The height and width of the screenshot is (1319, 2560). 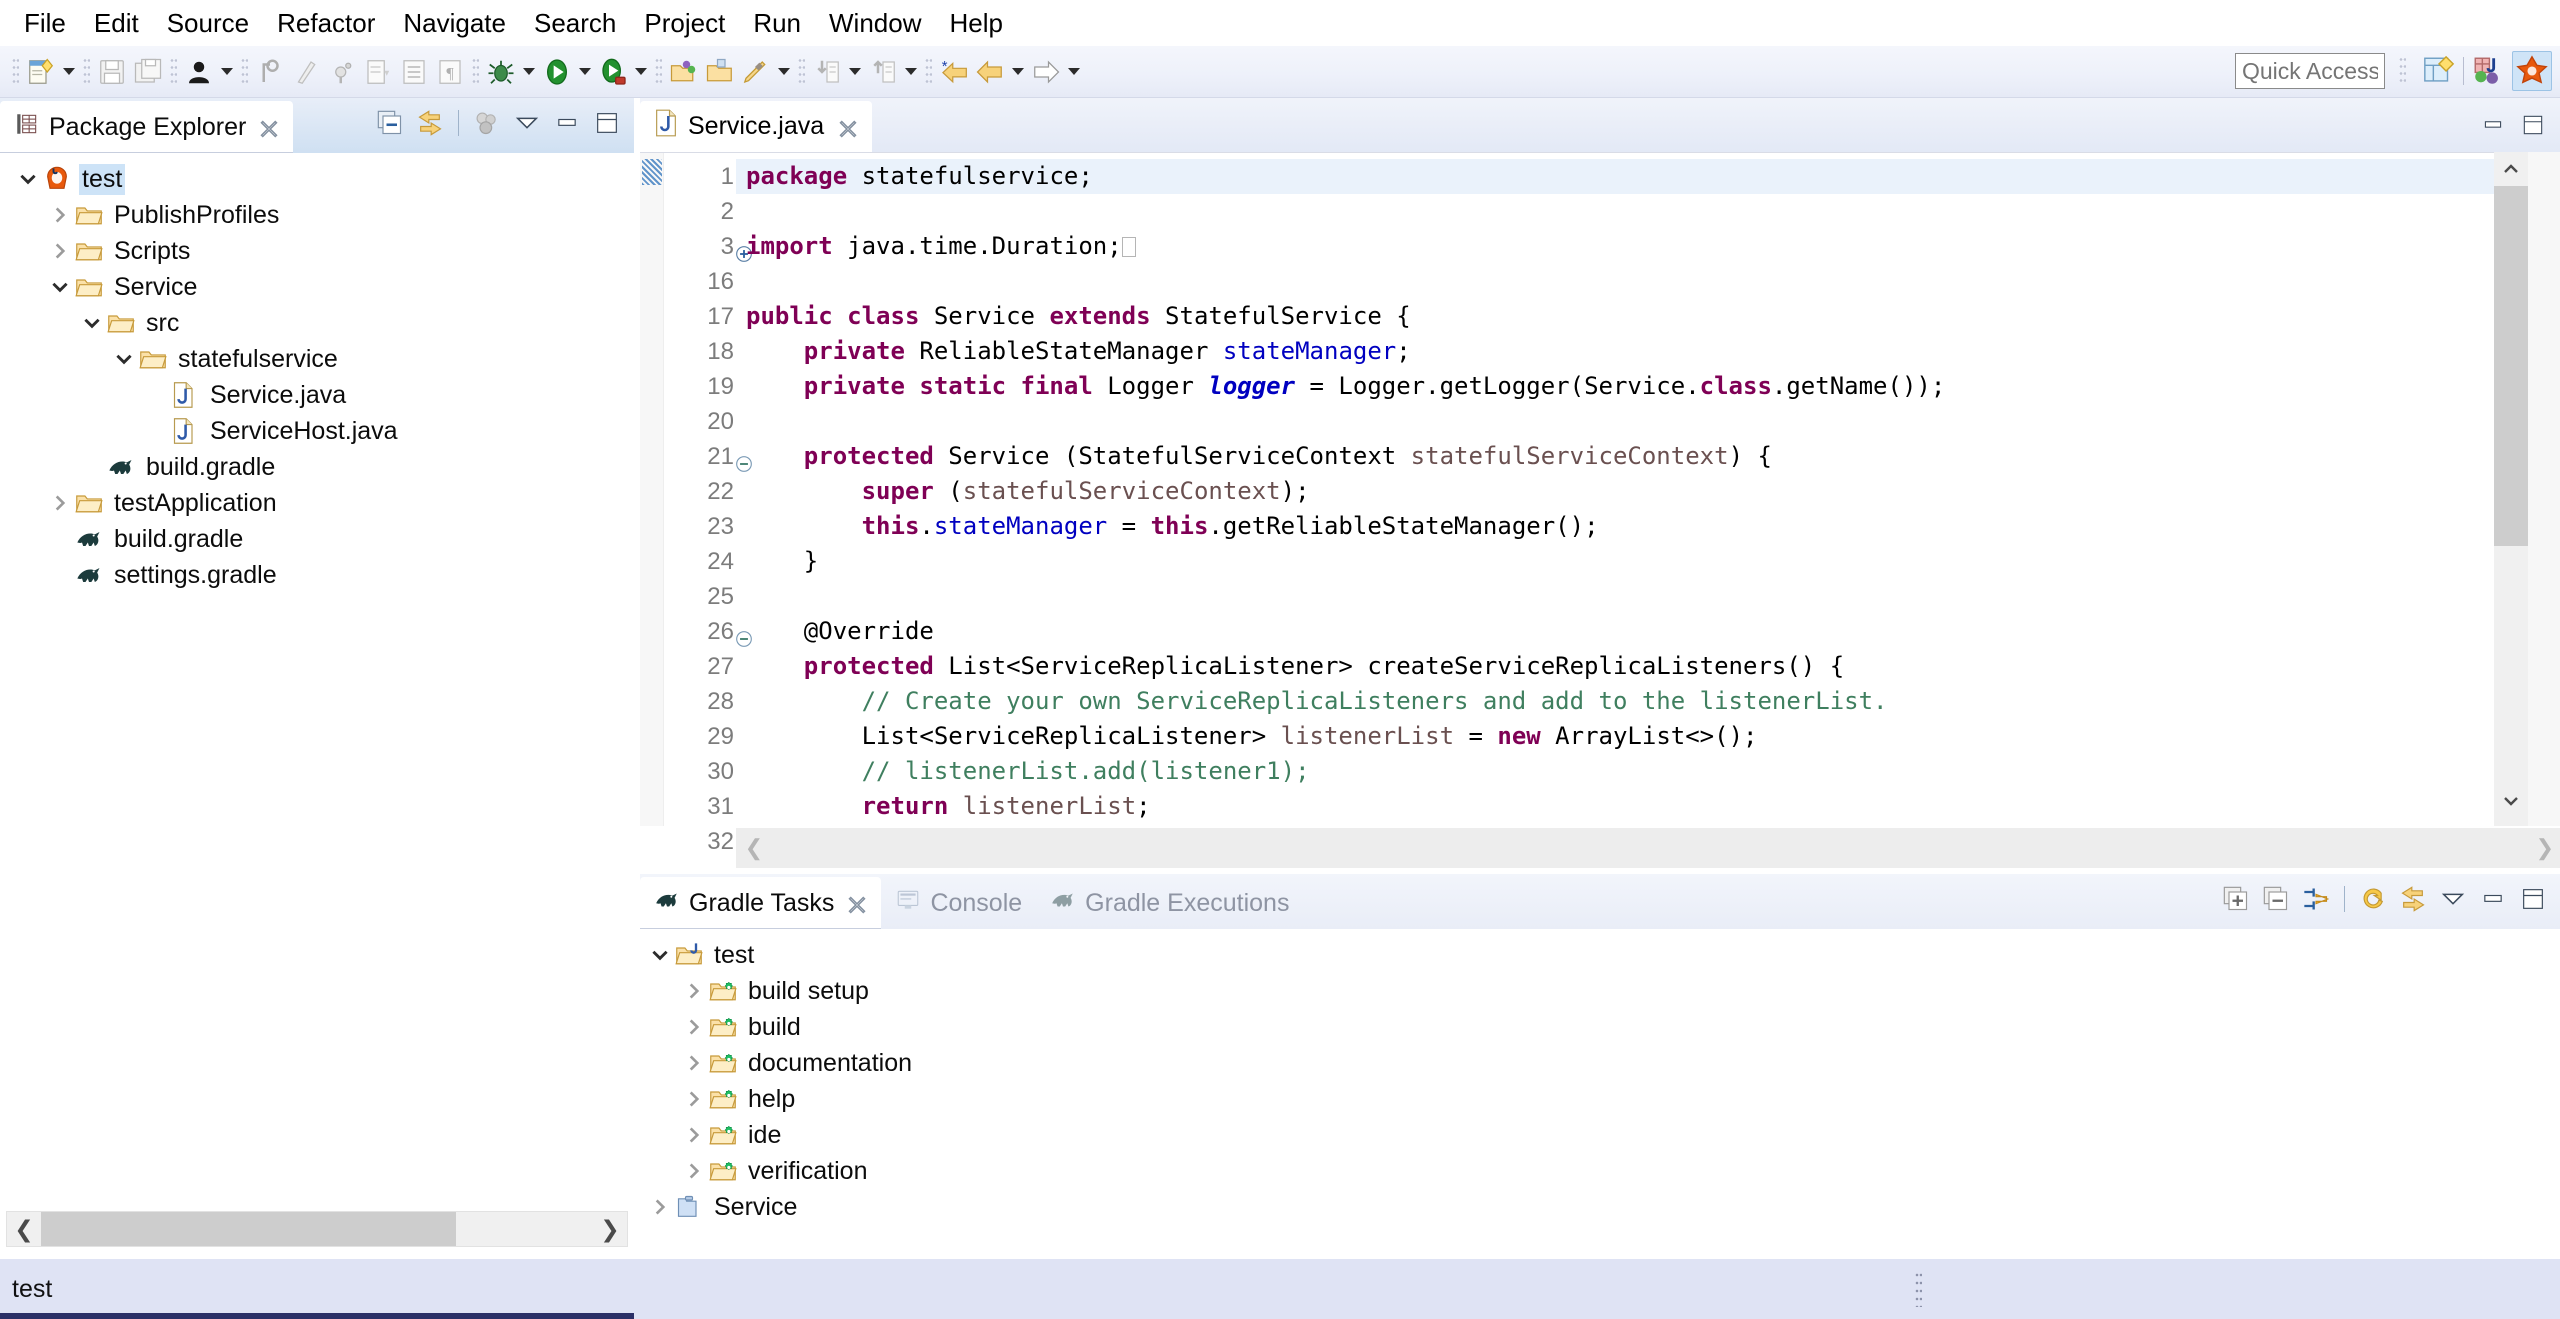 I want to click on editor-vscrollbar, so click(x=2511, y=489).